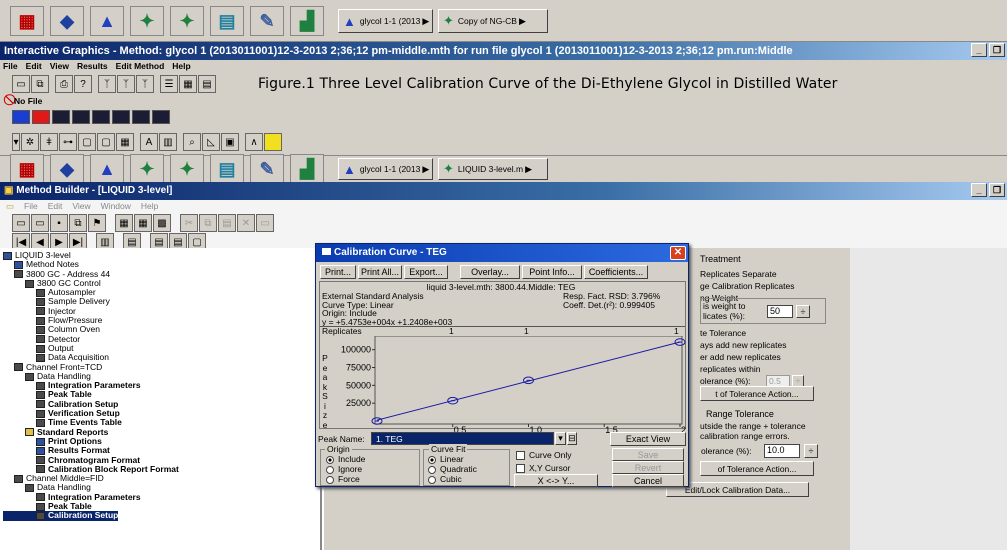 This screenshot has width=1007, height=550. What do you see at coordinates (452, 469) in the screenshot?
I see `fit-quadratic-radio: Quadratic` at bounding box center [452, 469].